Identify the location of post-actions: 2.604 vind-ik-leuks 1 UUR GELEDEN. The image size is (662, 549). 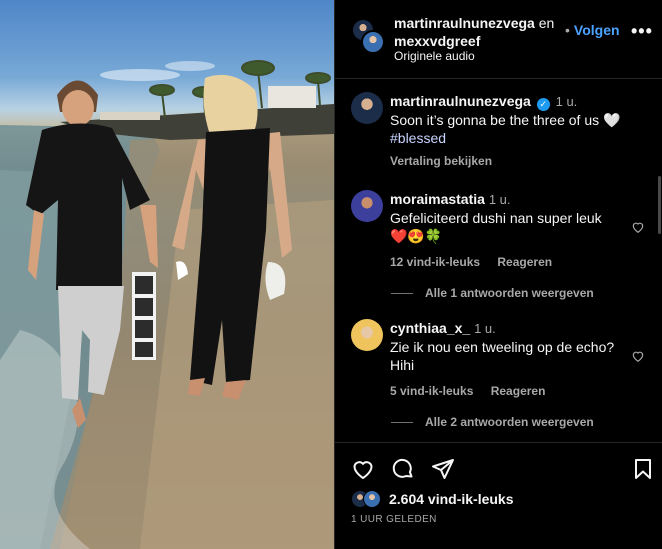
(498, 495).